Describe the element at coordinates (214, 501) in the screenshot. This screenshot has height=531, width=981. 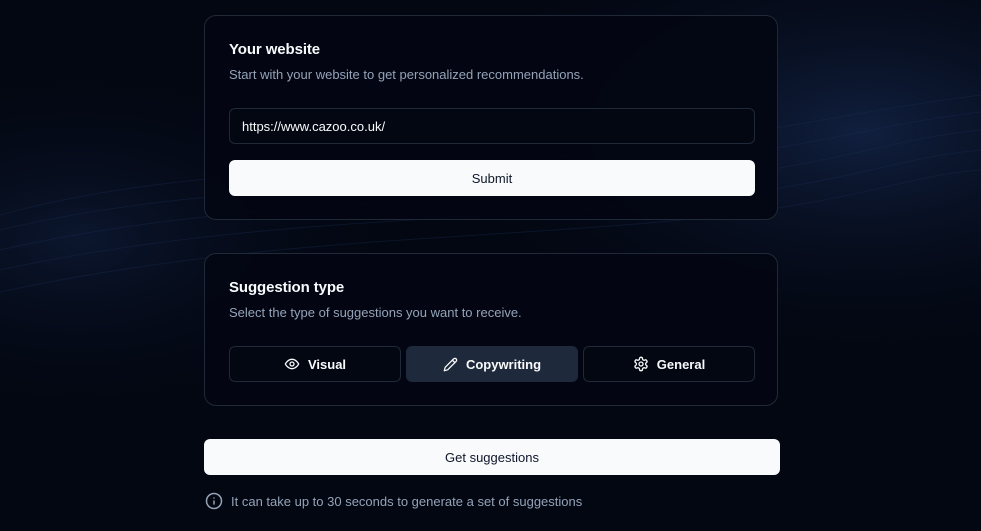
I see `info-icon` at that location.